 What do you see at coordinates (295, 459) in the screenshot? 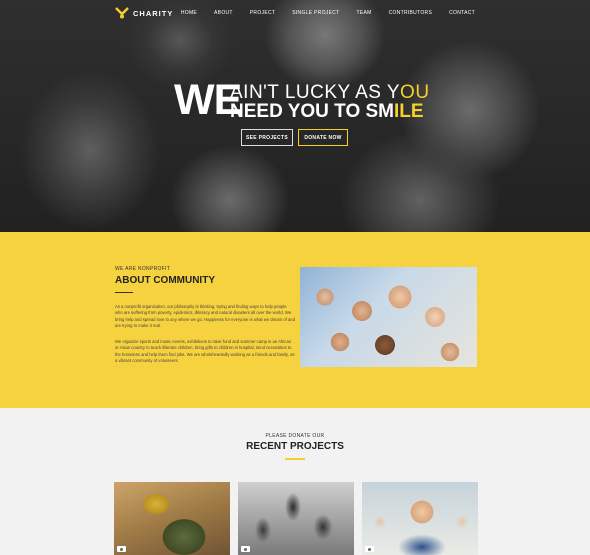
I see `projects-divider` at bounding box center [295, 459].